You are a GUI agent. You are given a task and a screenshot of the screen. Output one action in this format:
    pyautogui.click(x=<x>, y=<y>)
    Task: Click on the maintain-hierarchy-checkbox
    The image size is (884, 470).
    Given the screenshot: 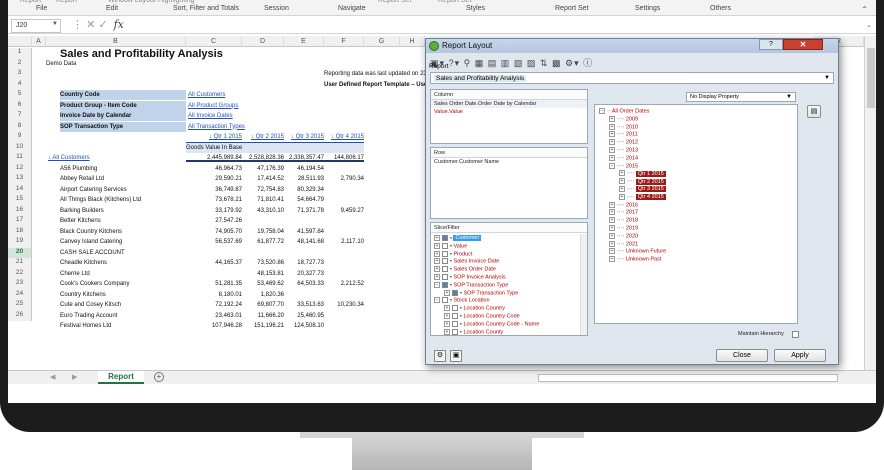 What is the action you would take?
    pyautogui.click(x=795, y=334)
    